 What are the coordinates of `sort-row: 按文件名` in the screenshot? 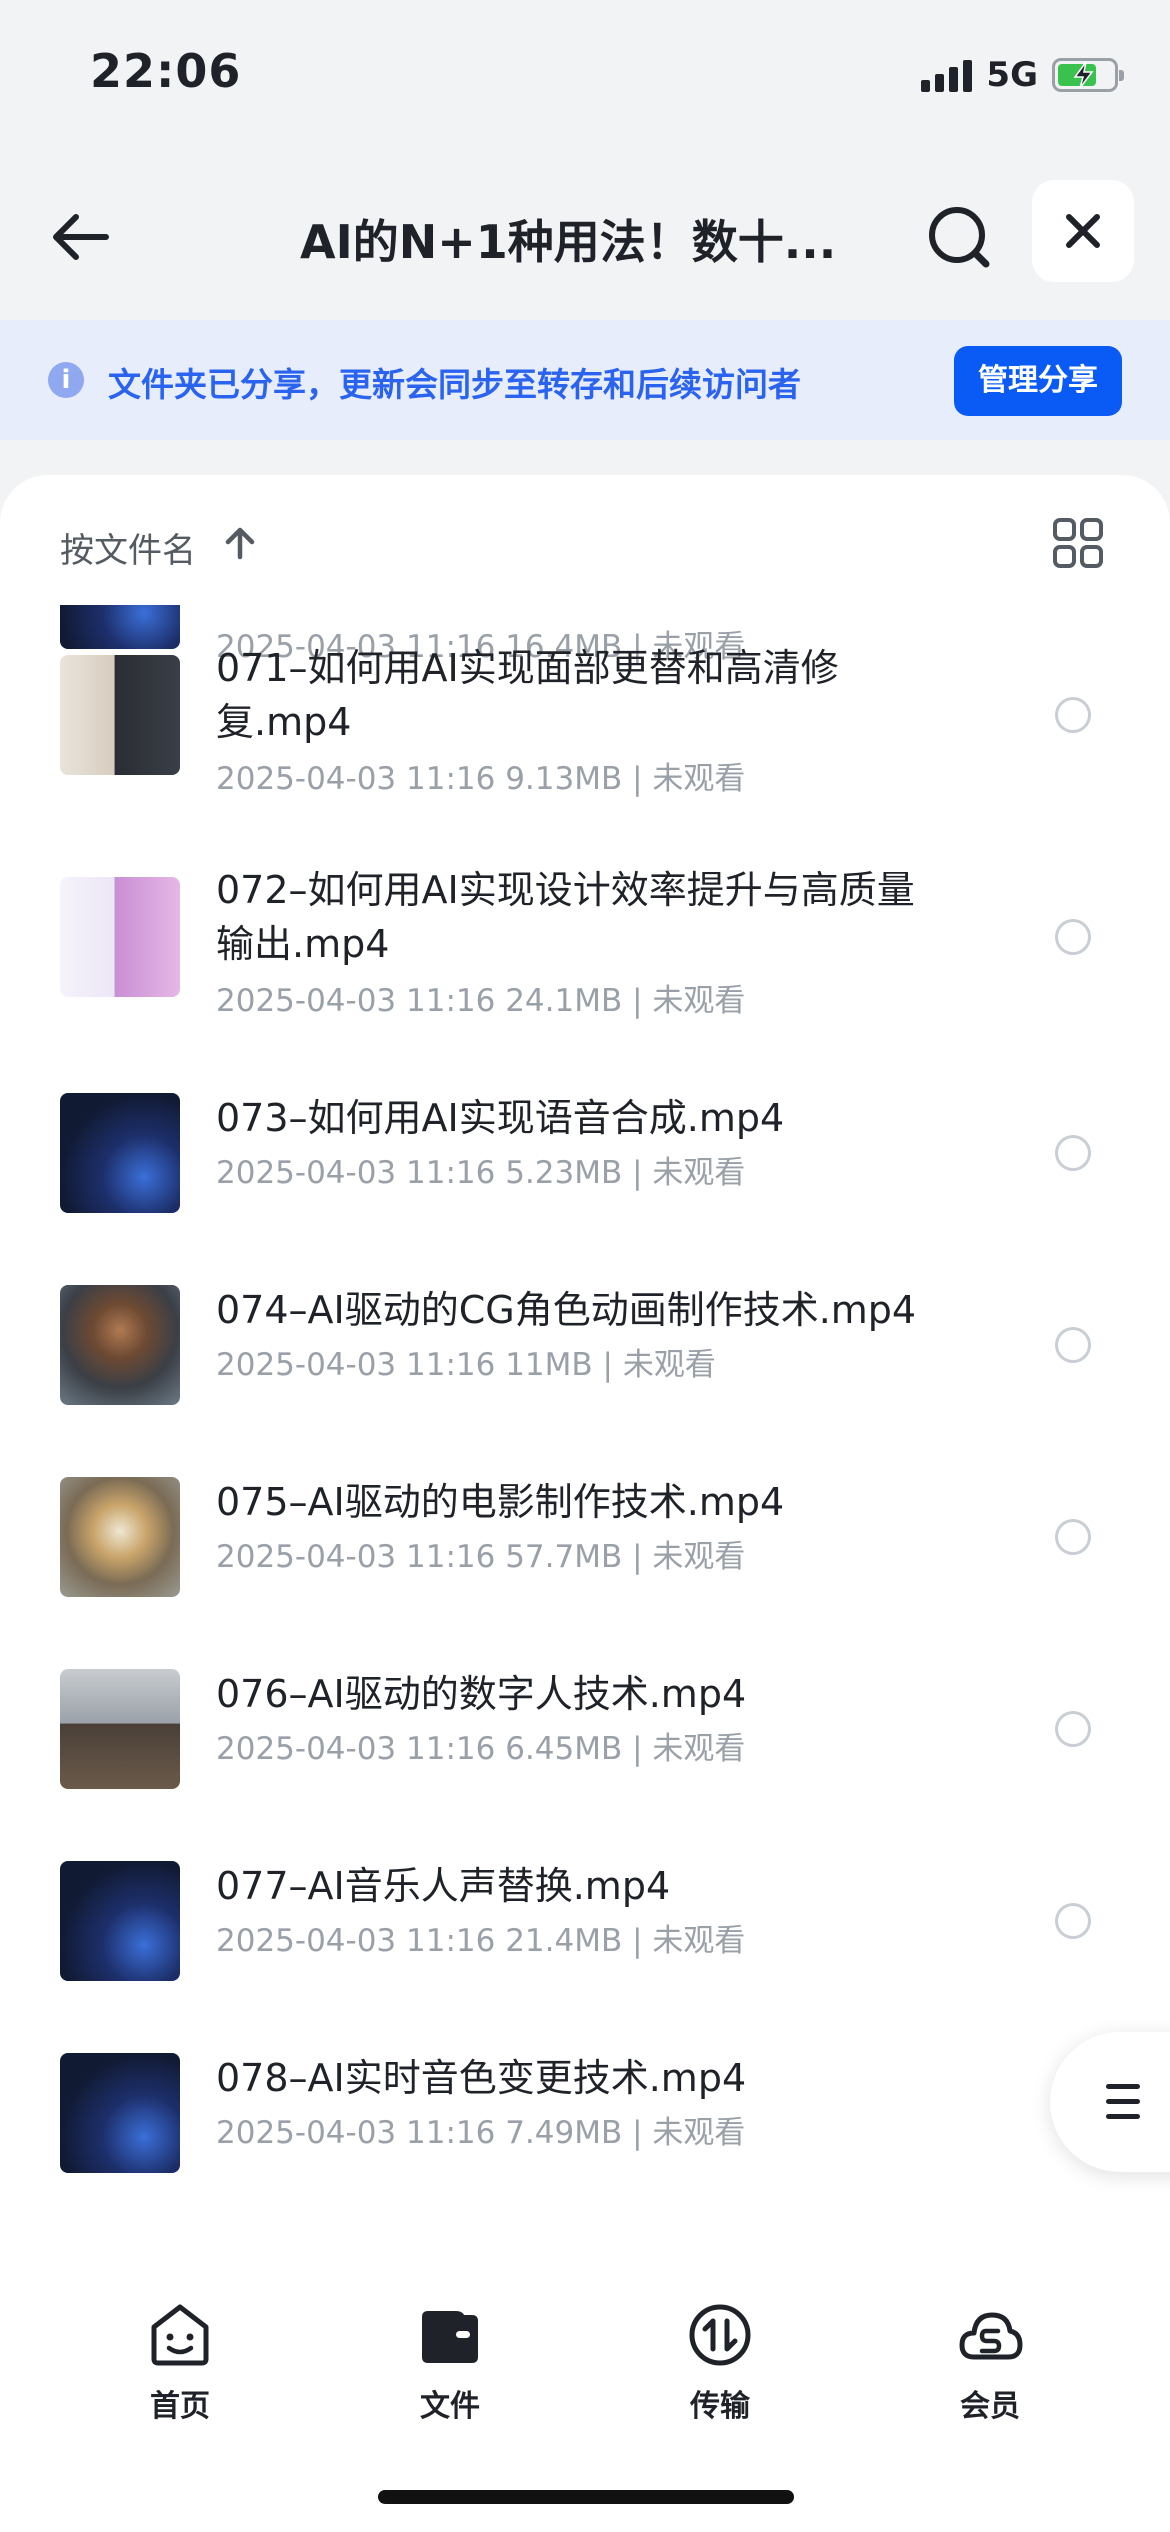 It's located at (585, 540).